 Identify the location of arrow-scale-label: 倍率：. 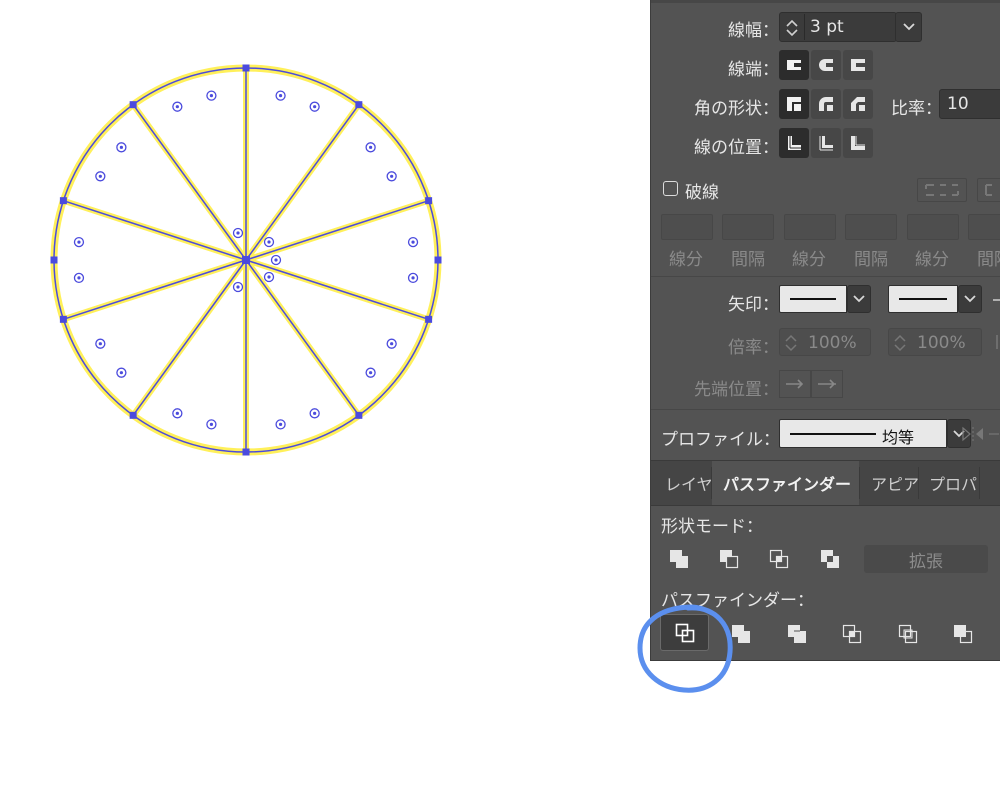
(753, 348).